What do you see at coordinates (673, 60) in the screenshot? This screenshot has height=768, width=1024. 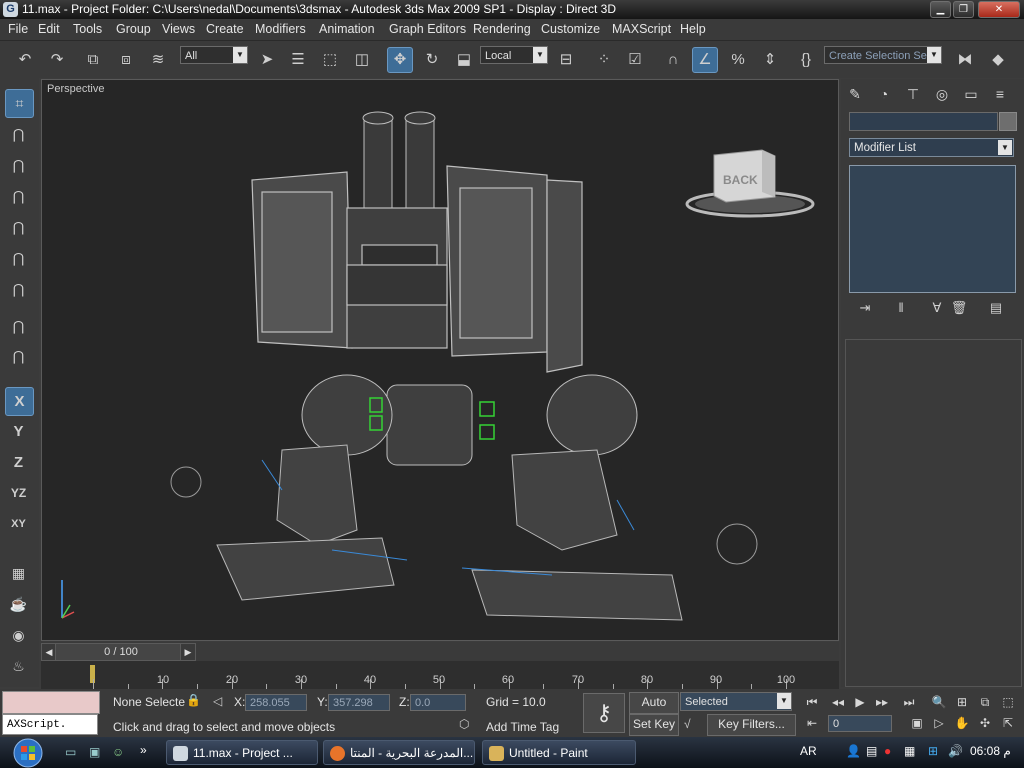 I see `snaps-toggle-icon: ∩` at bounding box center [673, 60].